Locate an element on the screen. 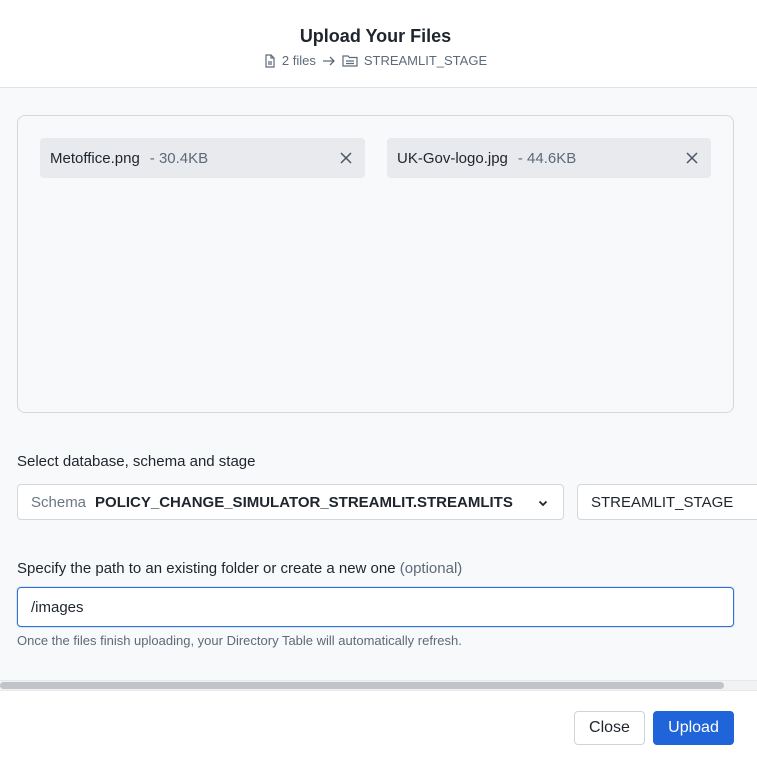 Image resolution: width=757 pixels, height=760 pixels. file-size: - 44.6KB is located at coordinates (547, 158).